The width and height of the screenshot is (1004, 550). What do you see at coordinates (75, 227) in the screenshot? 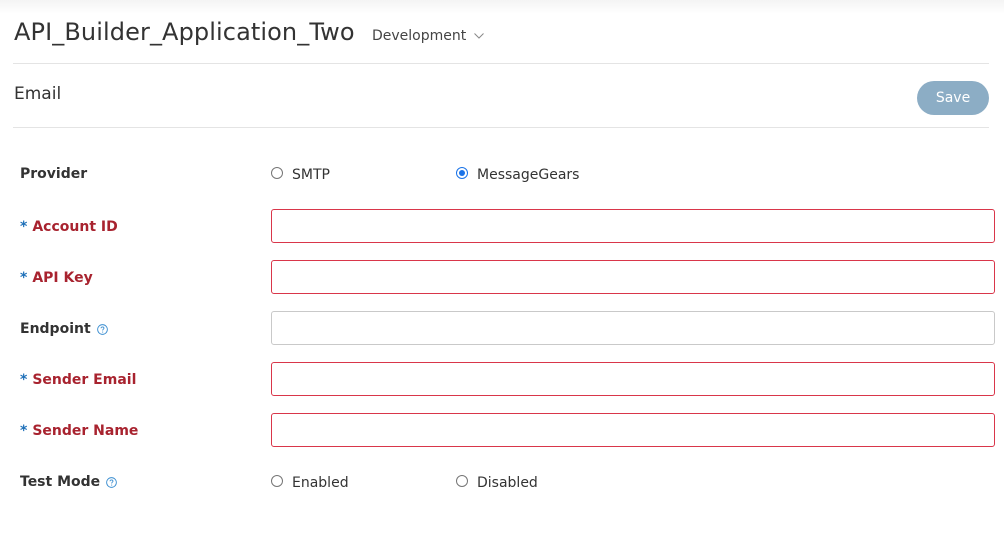
I see `account-id-label-text: Account ID` at bounding box center [75, 227].